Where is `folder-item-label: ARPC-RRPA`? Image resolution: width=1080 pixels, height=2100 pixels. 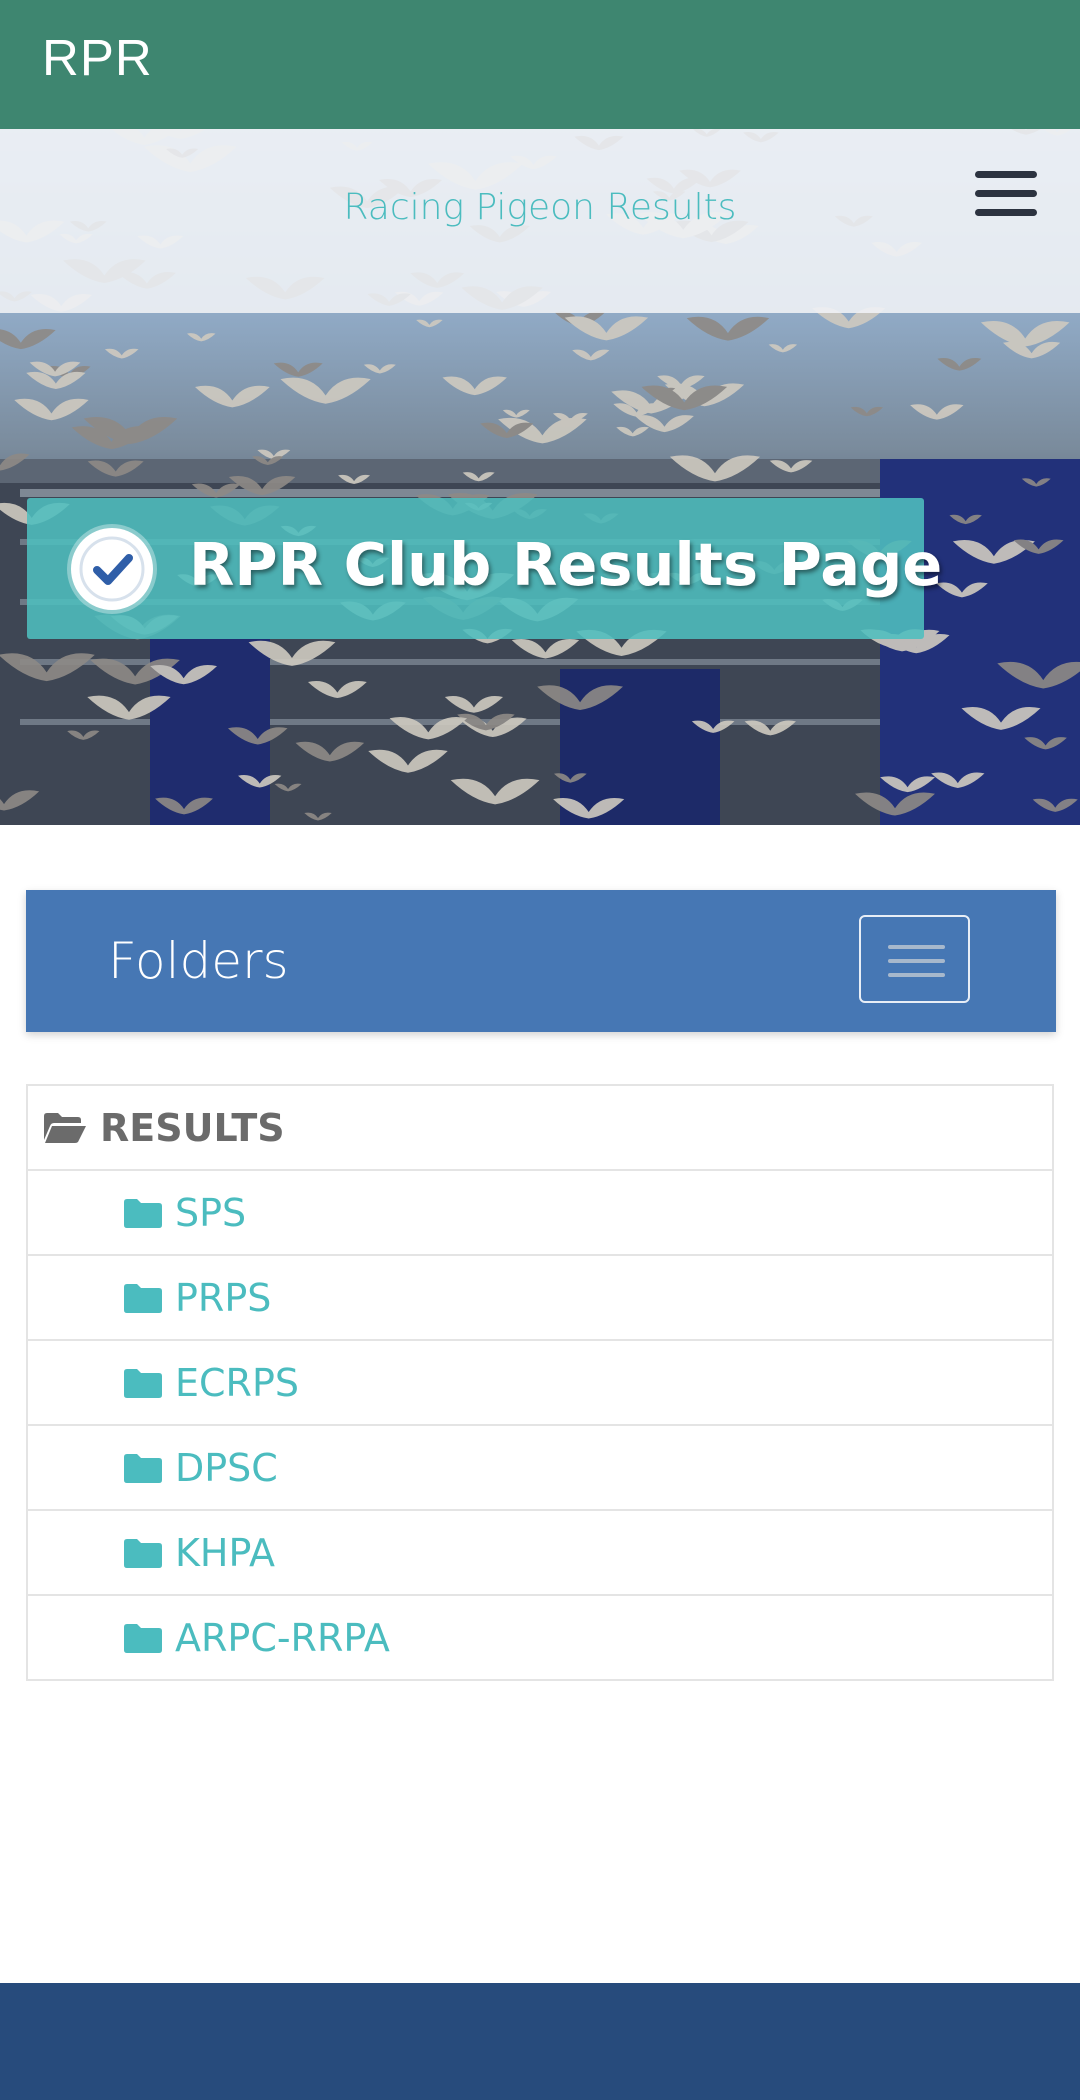
folder-item-label: ARPC-RRPA is located at coordinates (282, 1638).